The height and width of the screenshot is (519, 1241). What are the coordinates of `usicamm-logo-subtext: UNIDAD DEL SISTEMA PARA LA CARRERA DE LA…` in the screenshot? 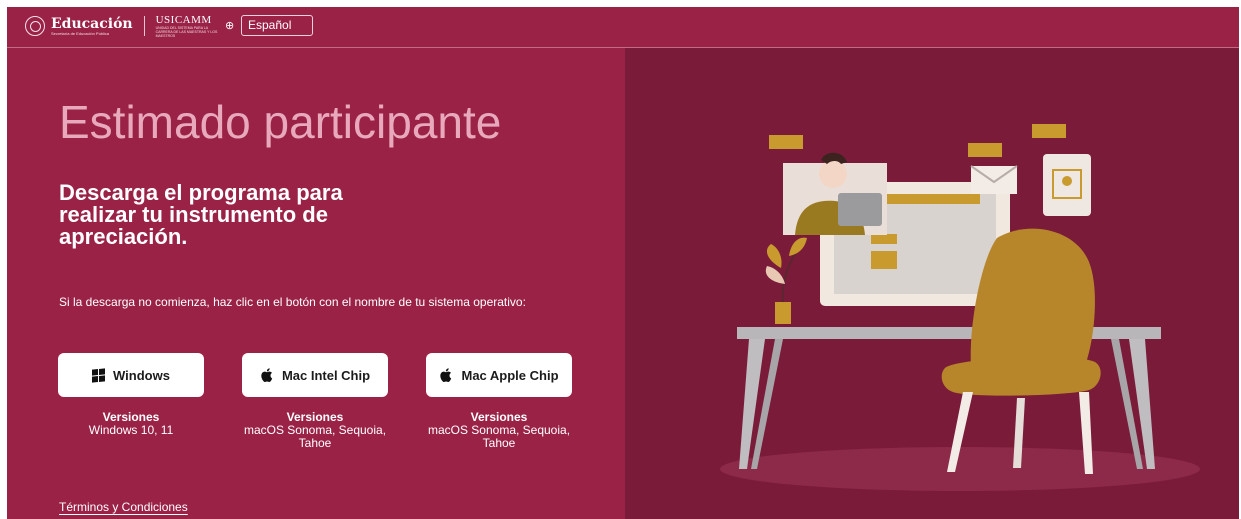 It's located at (186, 32).